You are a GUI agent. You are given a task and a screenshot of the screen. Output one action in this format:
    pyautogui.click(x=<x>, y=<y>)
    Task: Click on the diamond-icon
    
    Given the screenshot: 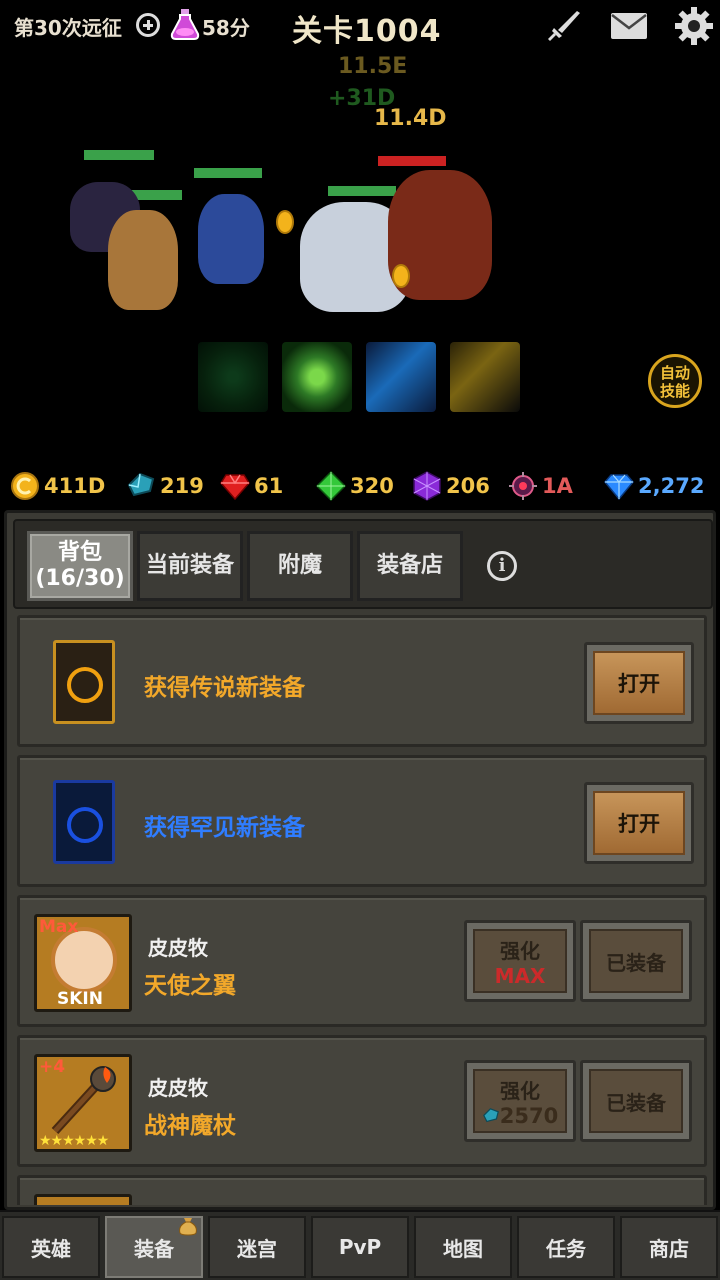 What is the action you would take?
    pyautogui.click(x=619, y=487)
    